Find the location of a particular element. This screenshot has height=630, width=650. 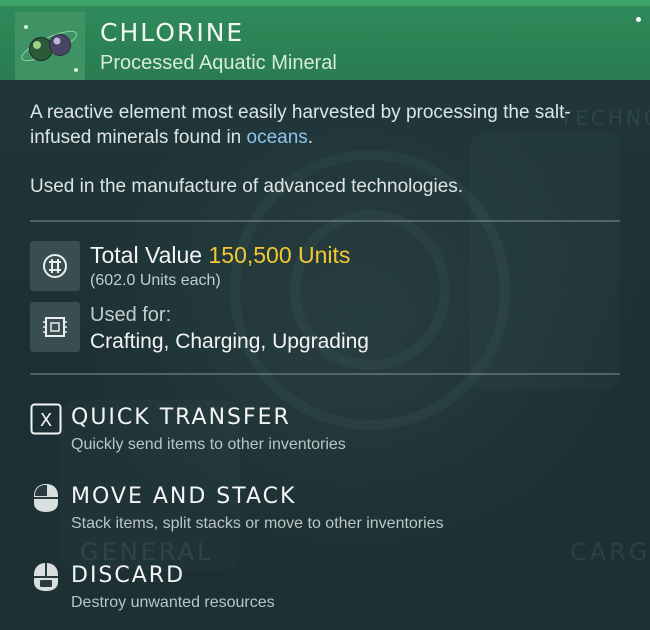

circuit-chip-icon is located at coordinates (55, 327).